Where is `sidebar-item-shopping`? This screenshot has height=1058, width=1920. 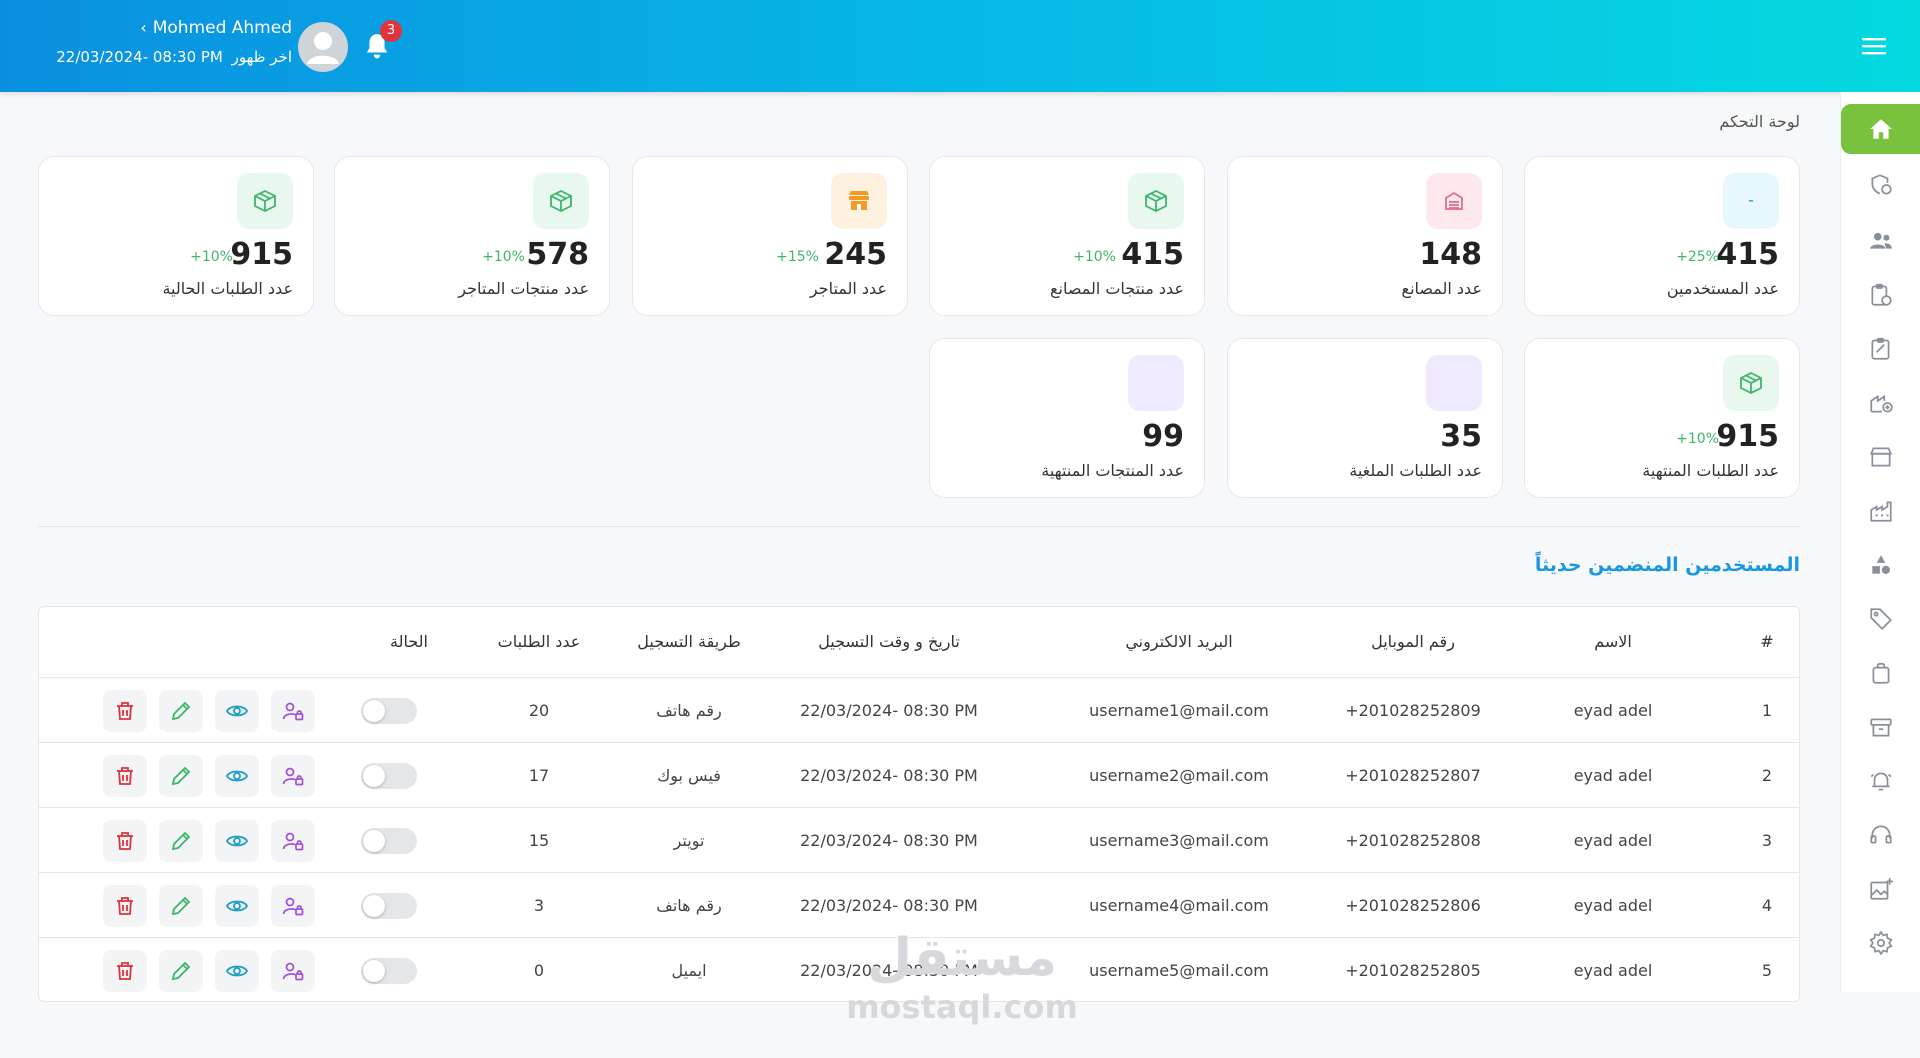 sidebar-item-shopping is located at coordinates (1880, 673).